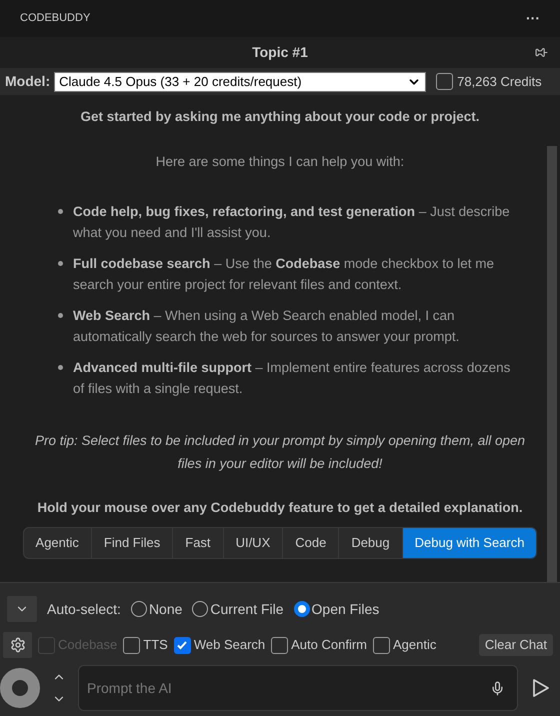 Image resolution: width=560 pixels, height=716 pixels. I want to click on gear-icon, so click(18, 645).